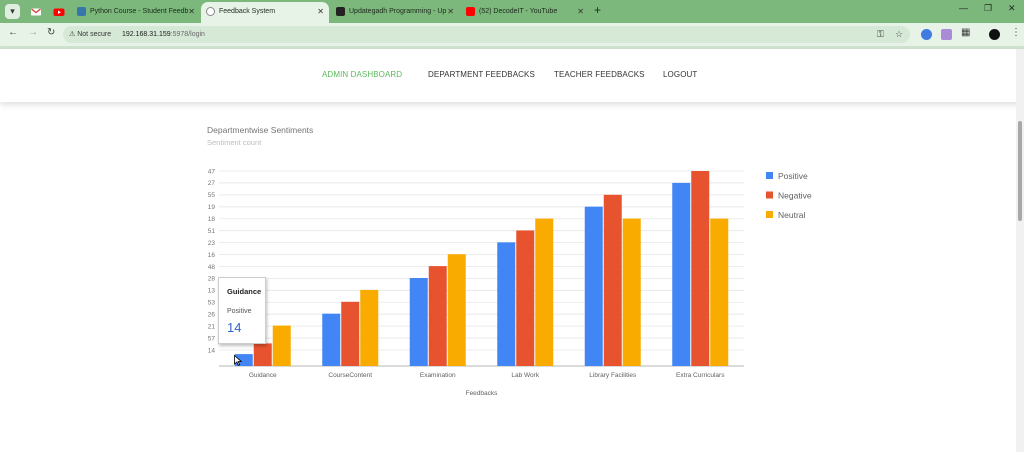 This screenshot has width=1024, height=452. I want to click on x-category-label: CourseContent, so click(350, 375).